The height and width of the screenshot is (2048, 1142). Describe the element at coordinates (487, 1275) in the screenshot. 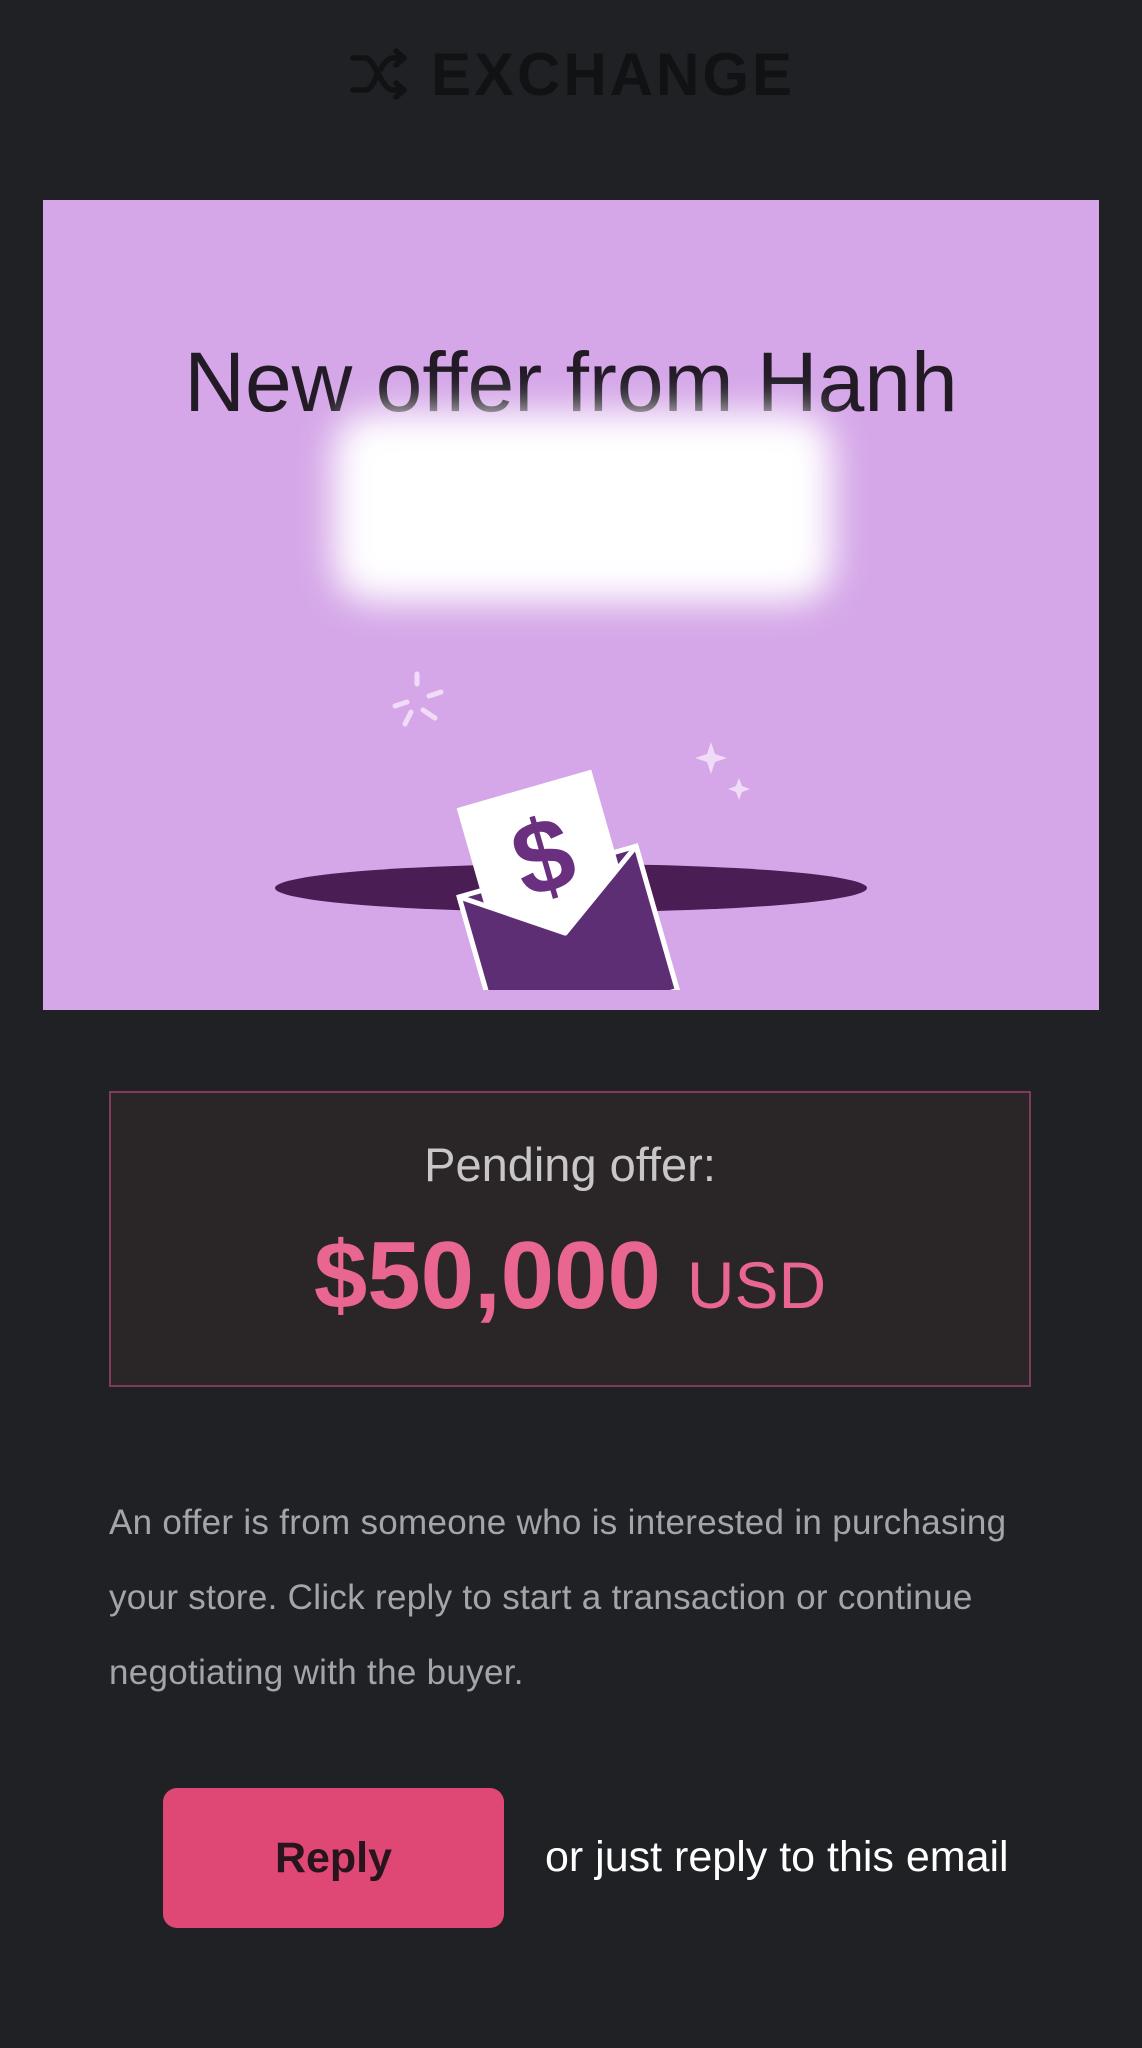

I see `offer-value: $50,000` at that location.